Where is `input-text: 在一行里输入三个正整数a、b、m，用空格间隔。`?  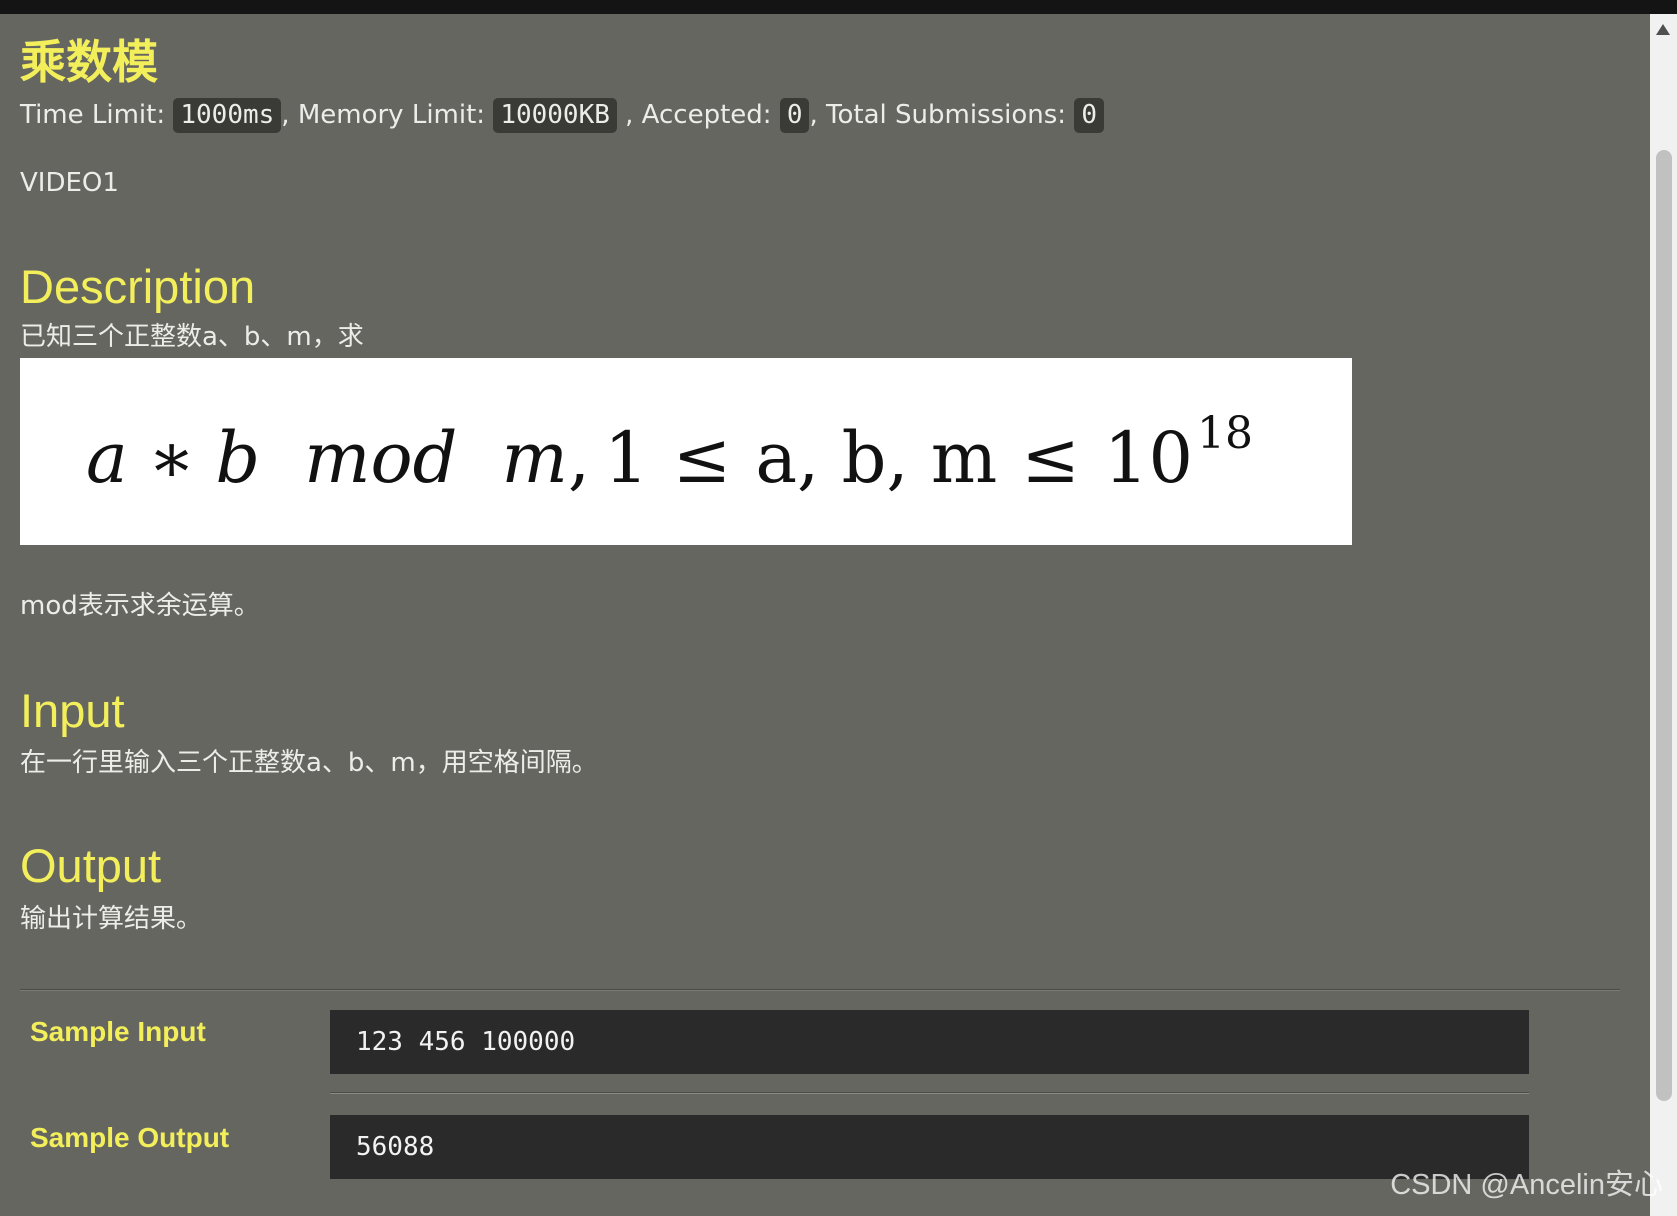
input-text: 在一行里输入三个正整数a、b、m，用空格间隔。 is located at coordinates (309, 763).